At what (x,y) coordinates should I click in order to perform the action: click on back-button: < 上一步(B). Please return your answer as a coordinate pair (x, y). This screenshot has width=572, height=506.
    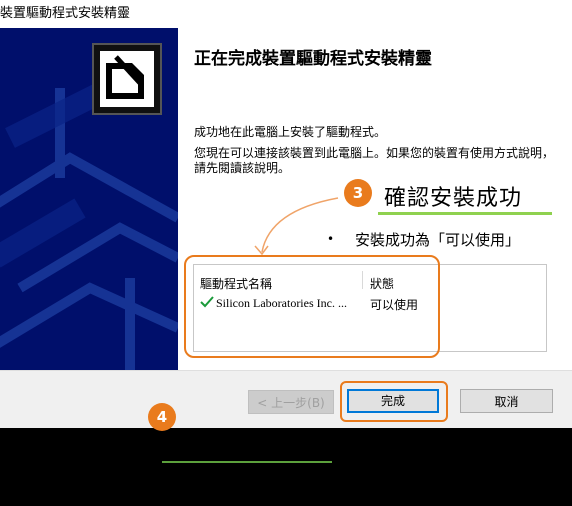
    Looking at the image, I should click on (291, 402).